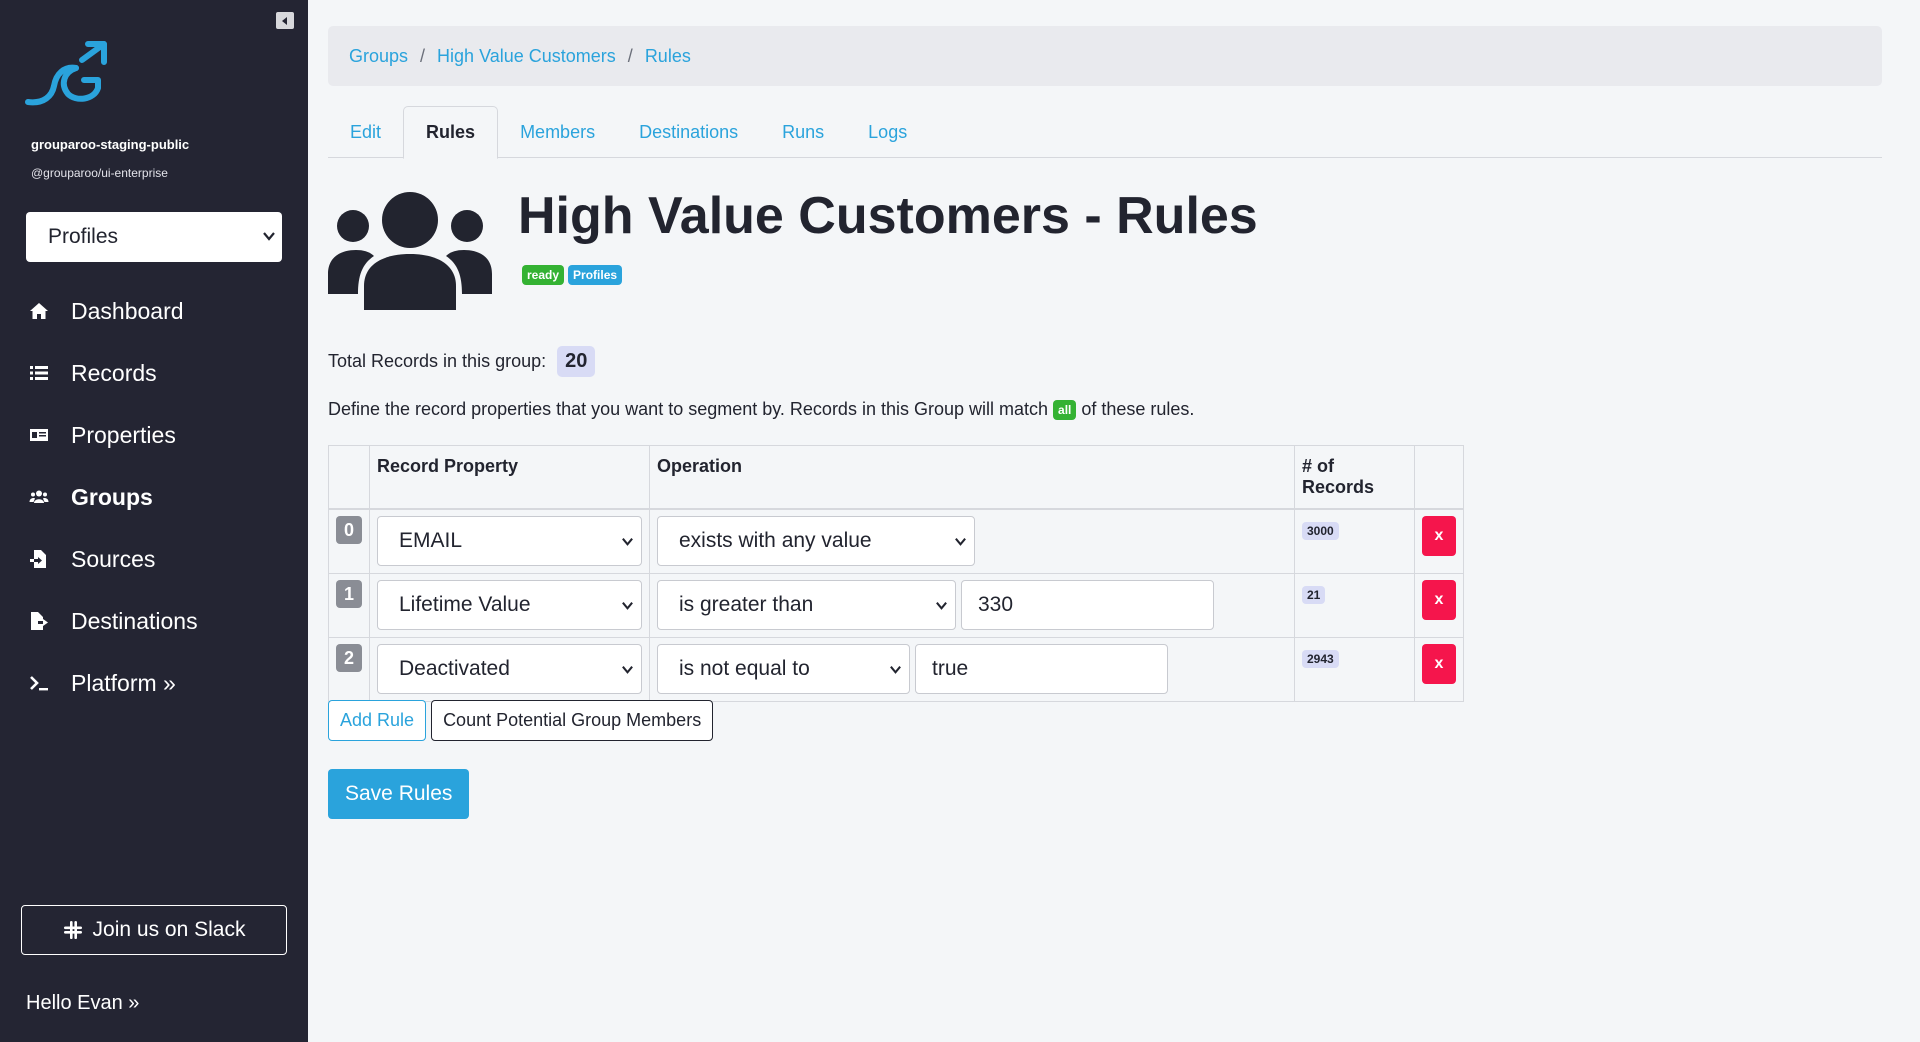  What do you see at coordinates (887, 132) in the screenshot?
I see `tab-logs: Logs` at bounding box center [887, 132].